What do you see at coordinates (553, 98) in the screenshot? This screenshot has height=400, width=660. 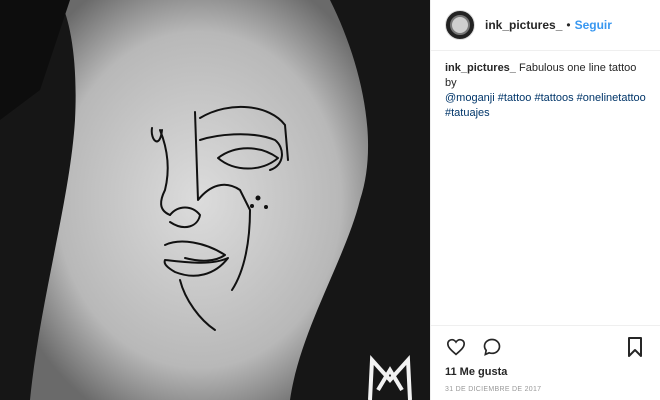 I see `hashtag-link: #tattoos` at bounding box center [553, 98].